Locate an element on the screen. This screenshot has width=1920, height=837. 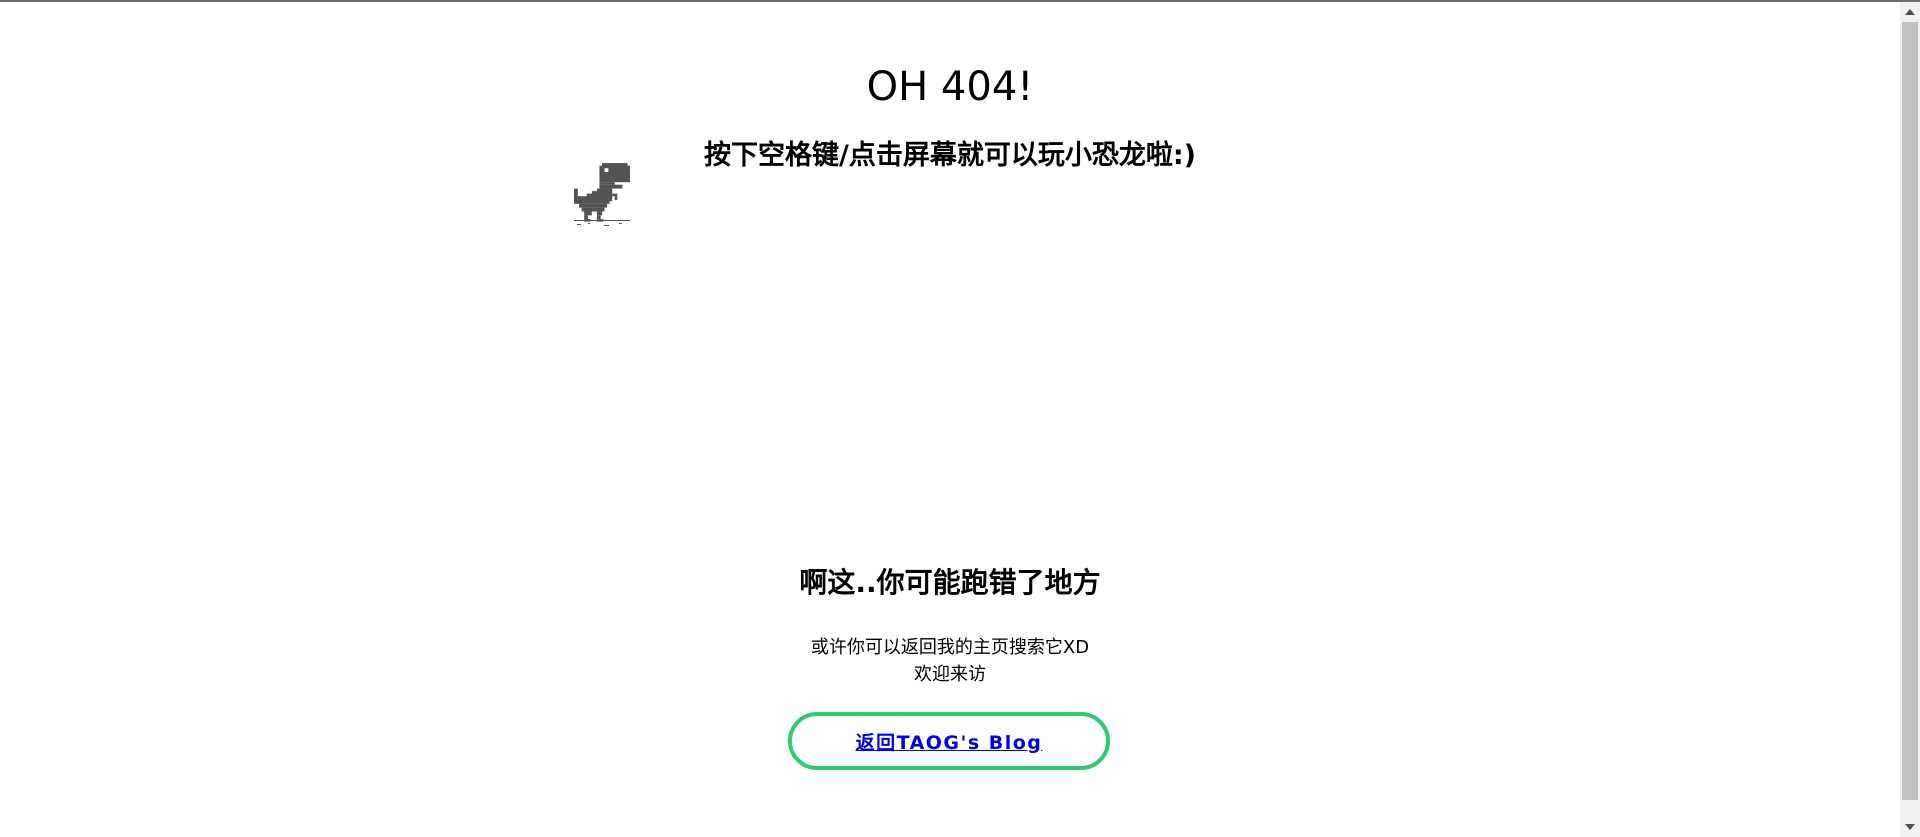
back-to-blog-link: 返回TAOG's Blog is located at coordinates (949, 741).